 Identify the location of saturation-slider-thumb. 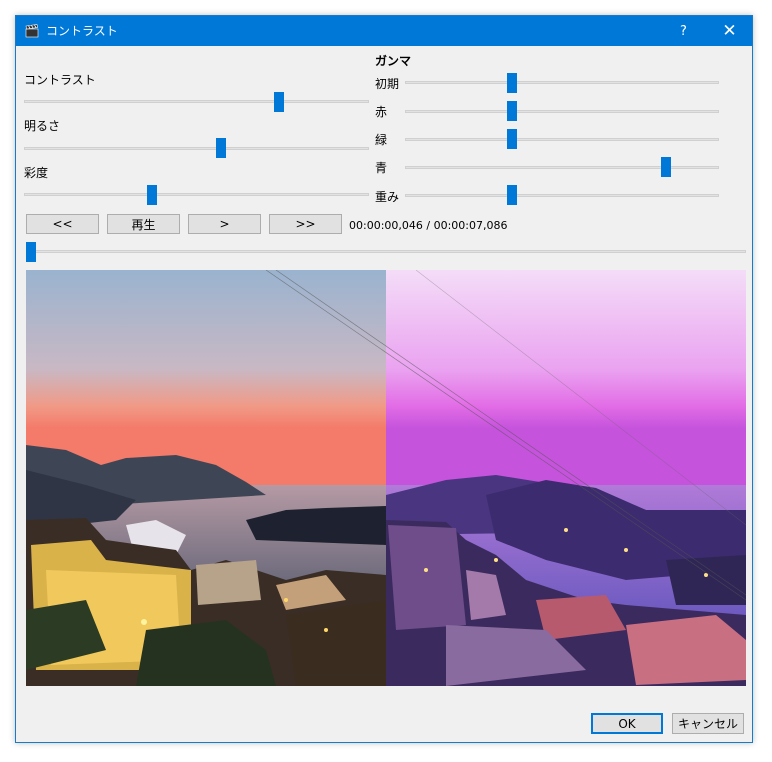
(151, 195).